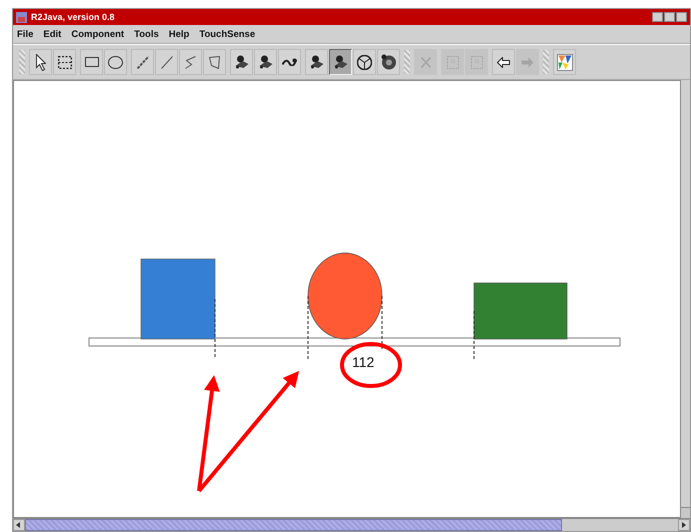 The image size is (691, 532). Describe the element at coordinates (25, 34) in the screenshot. I see `menu-item: File` at that location.